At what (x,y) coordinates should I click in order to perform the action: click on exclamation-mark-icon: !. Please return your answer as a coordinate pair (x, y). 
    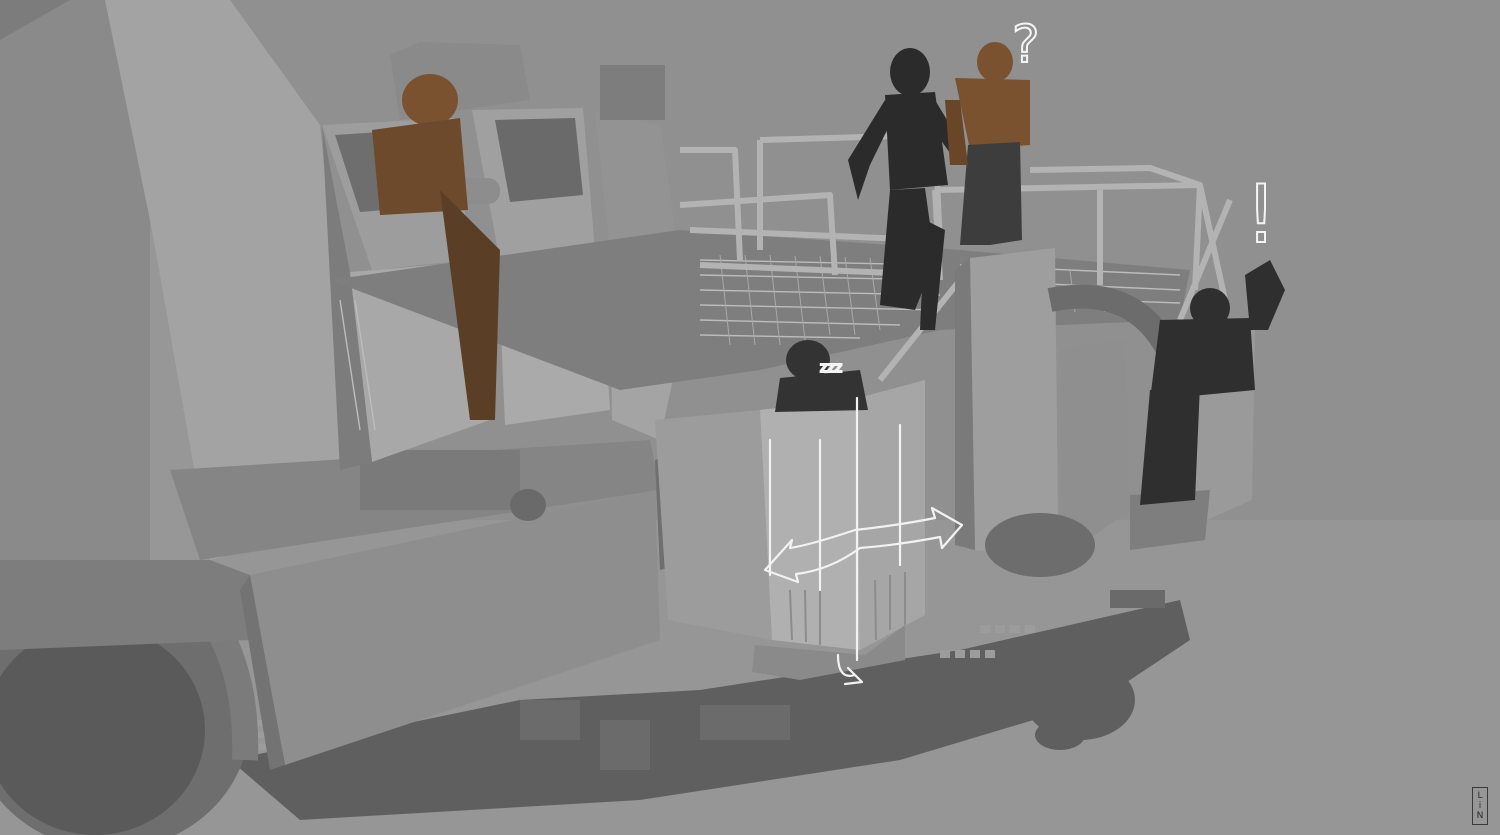
    Looking at the image, I should click on (1261, 214).